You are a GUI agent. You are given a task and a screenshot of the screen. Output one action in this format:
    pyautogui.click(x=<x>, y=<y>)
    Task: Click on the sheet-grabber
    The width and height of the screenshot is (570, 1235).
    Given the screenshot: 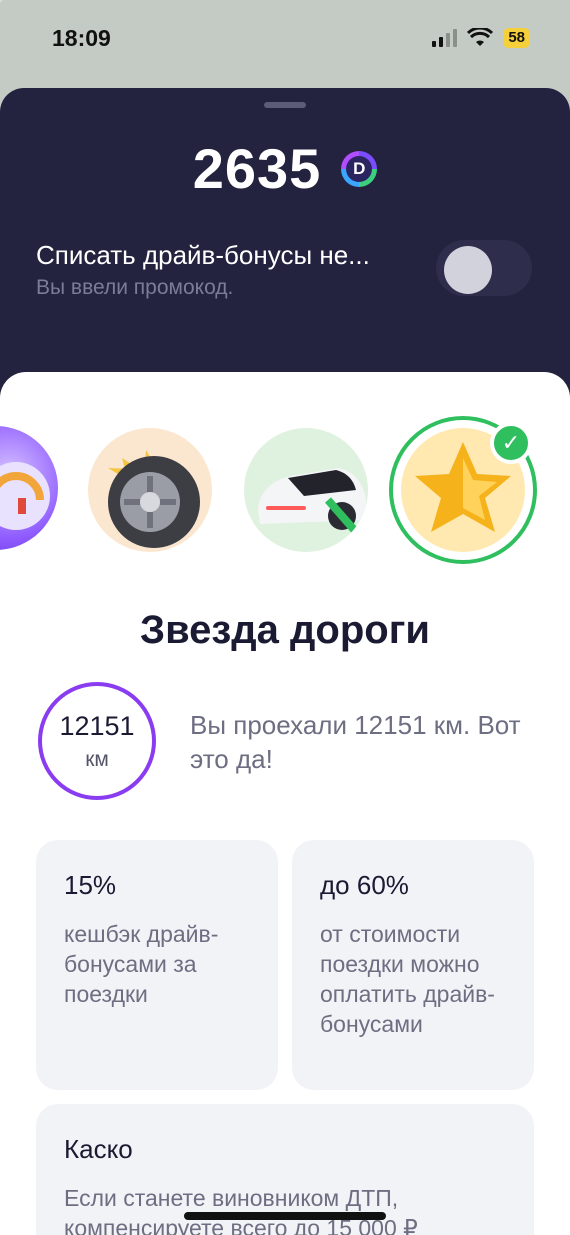 What is the action you would take?
    pyautogui.click(x=285, y=105)
    